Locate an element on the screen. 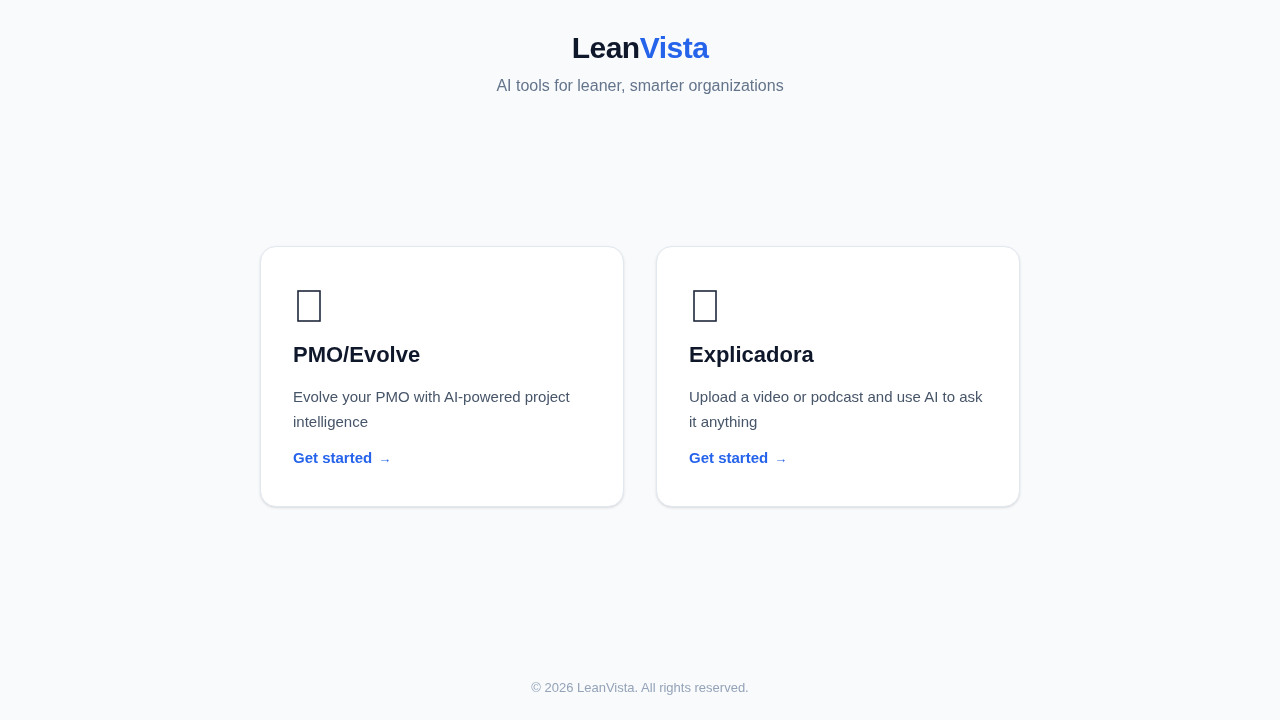 The height and width of the screenshot is (720, 1280). site-logo: LeanVista is located at coordinates (640, 48).